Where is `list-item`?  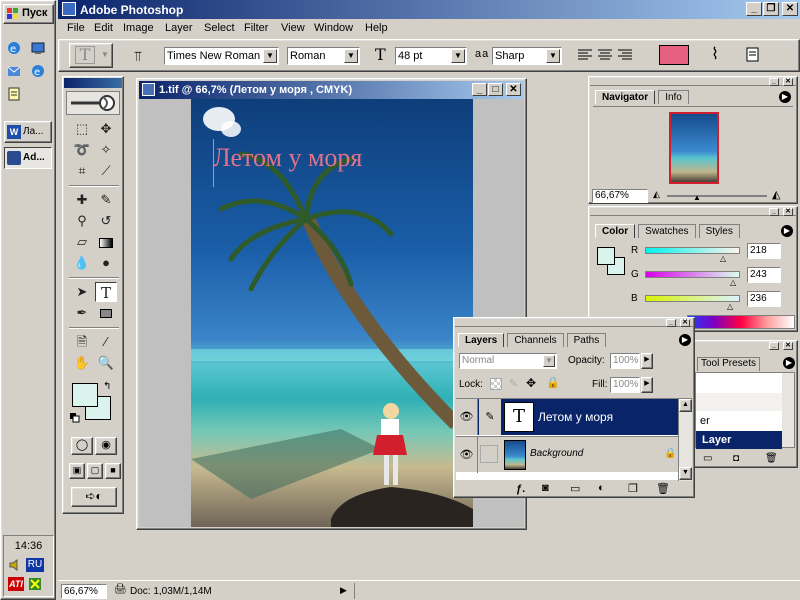
list-item is located at coordinates (739, 402).